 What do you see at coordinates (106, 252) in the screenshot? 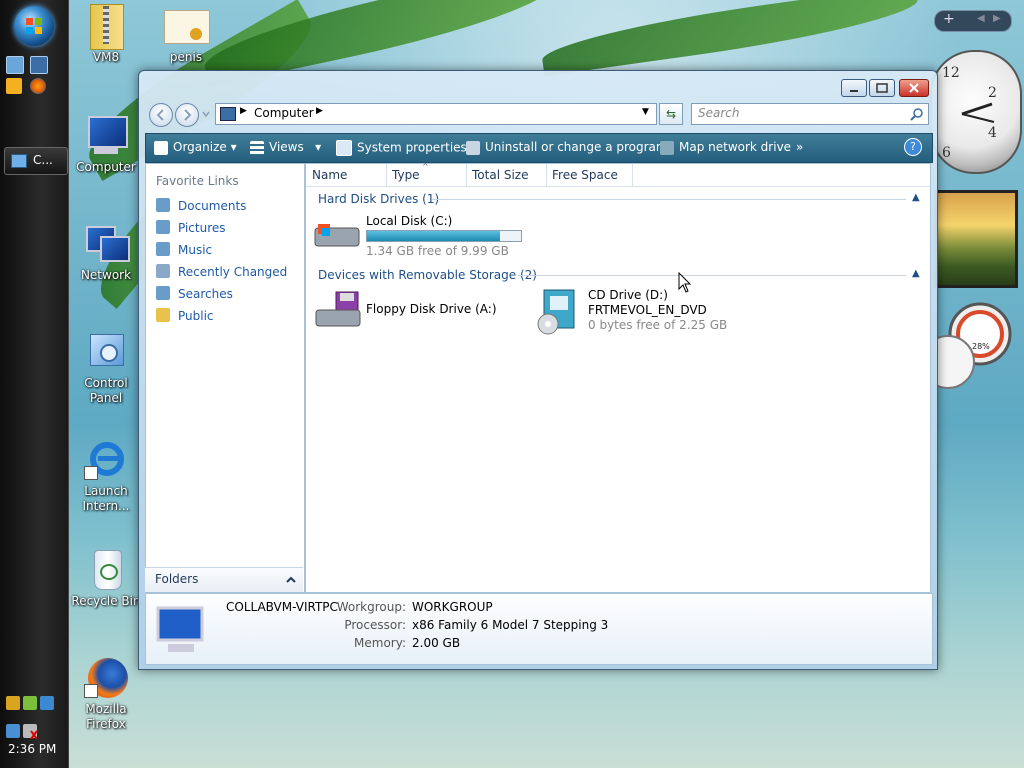
I see `desktop-icon-network: Network` at bounding box center [106, 252].